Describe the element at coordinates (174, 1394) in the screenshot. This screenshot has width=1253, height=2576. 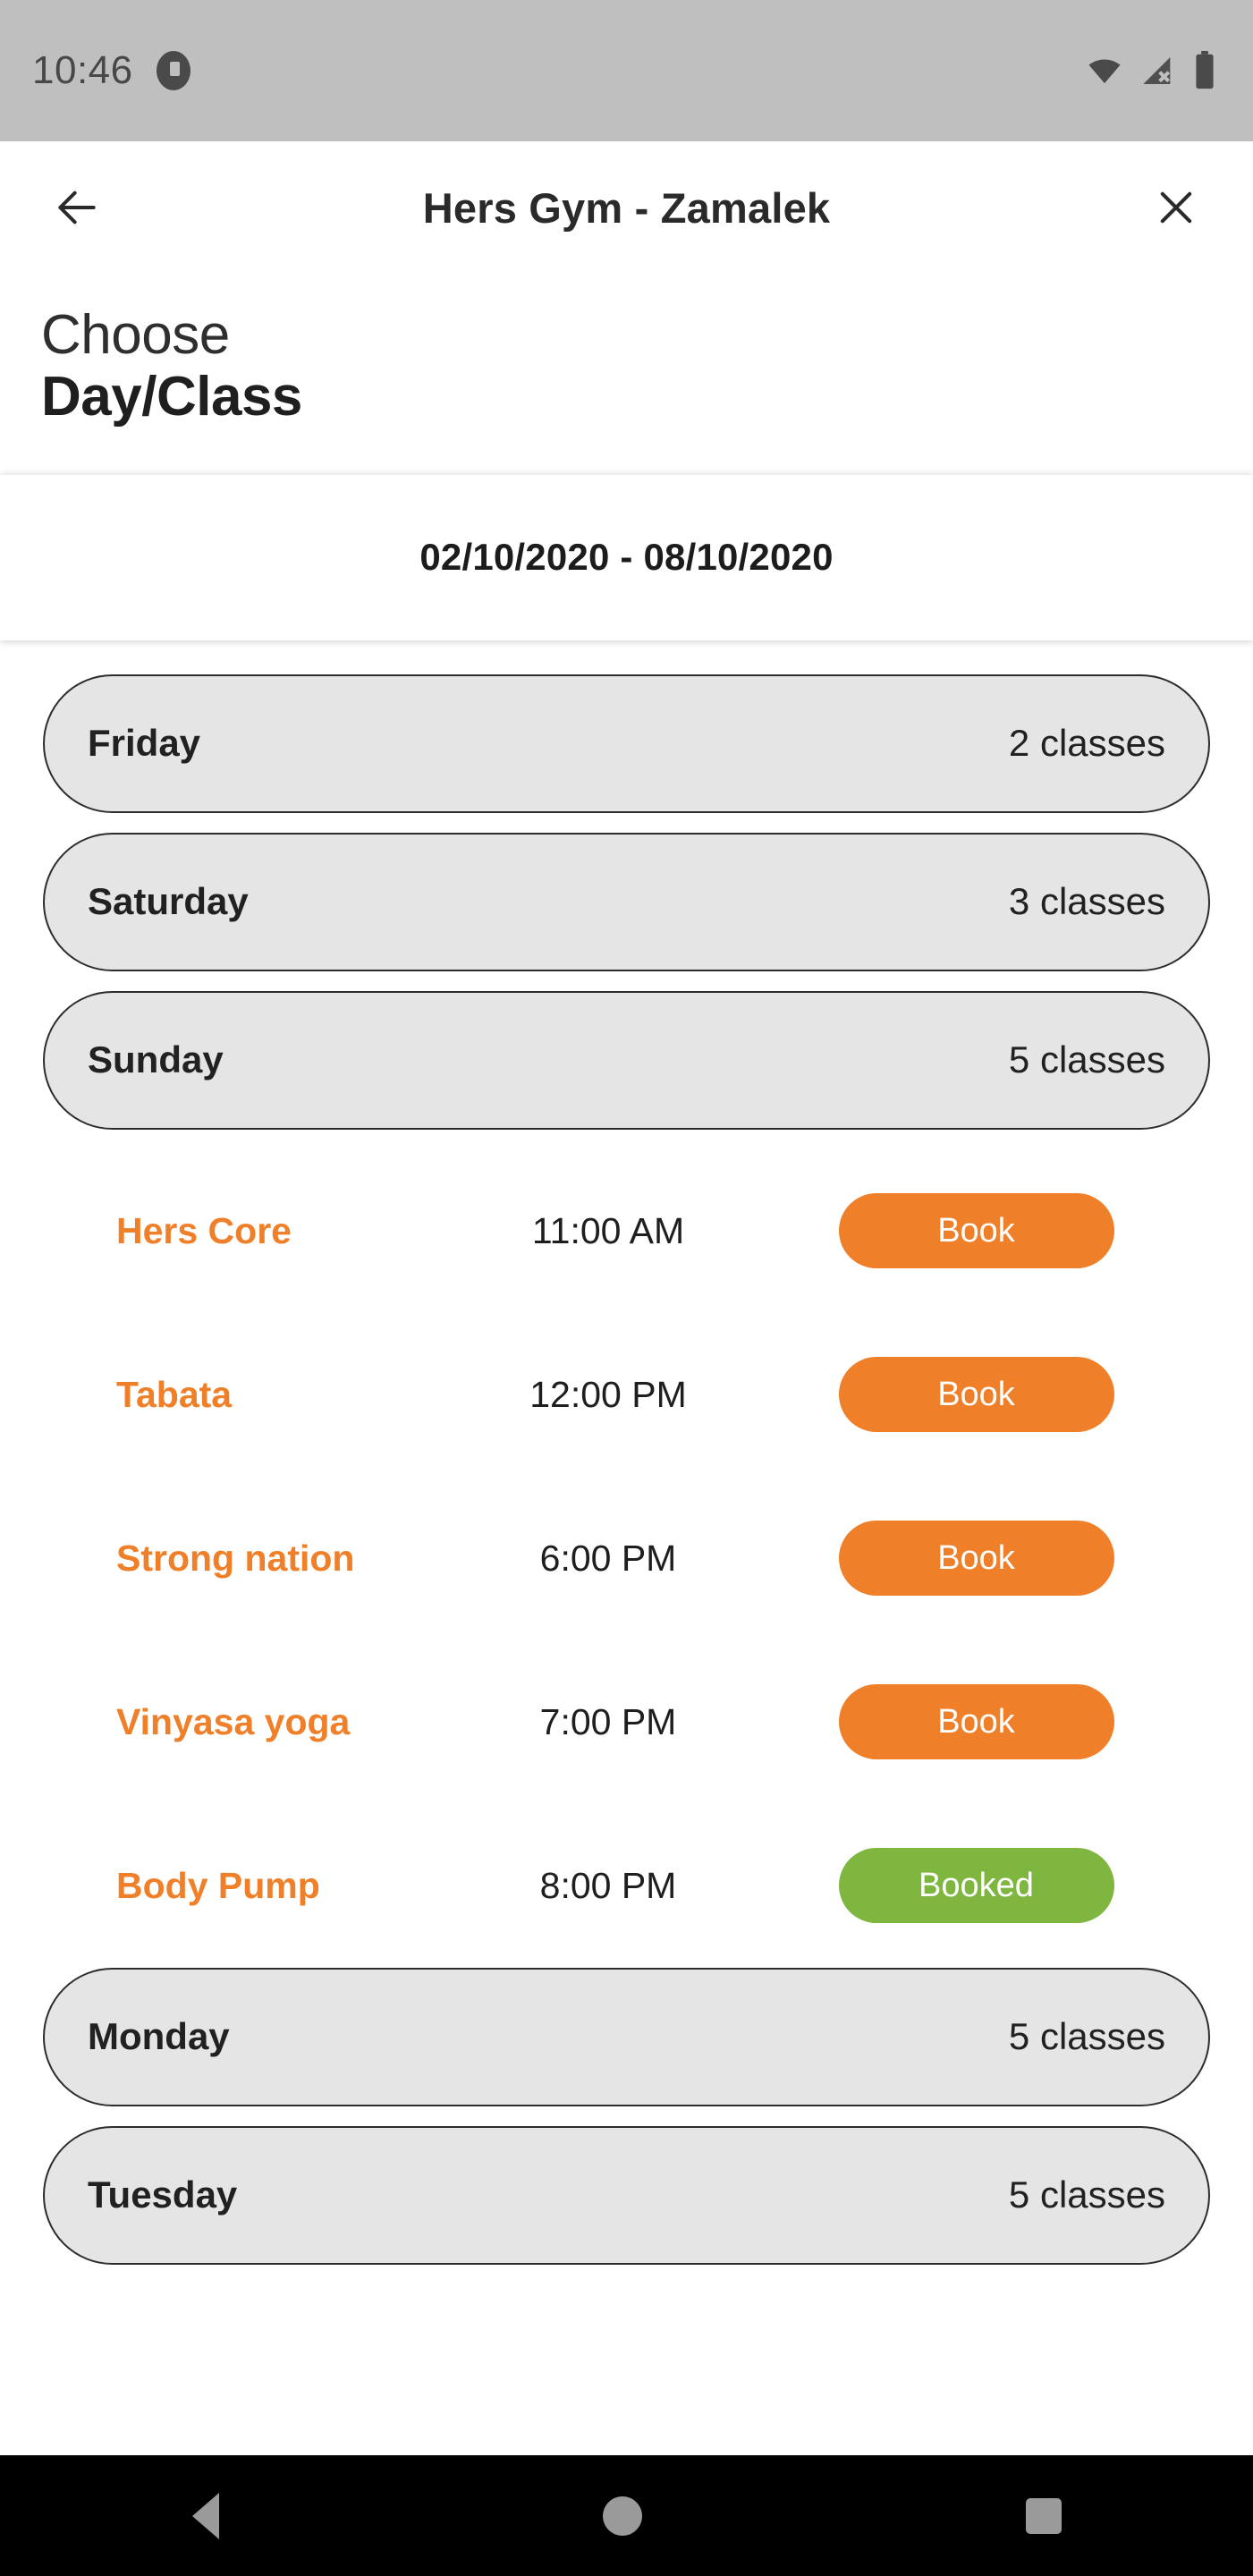
I see `class-name: Tabata` at that location.